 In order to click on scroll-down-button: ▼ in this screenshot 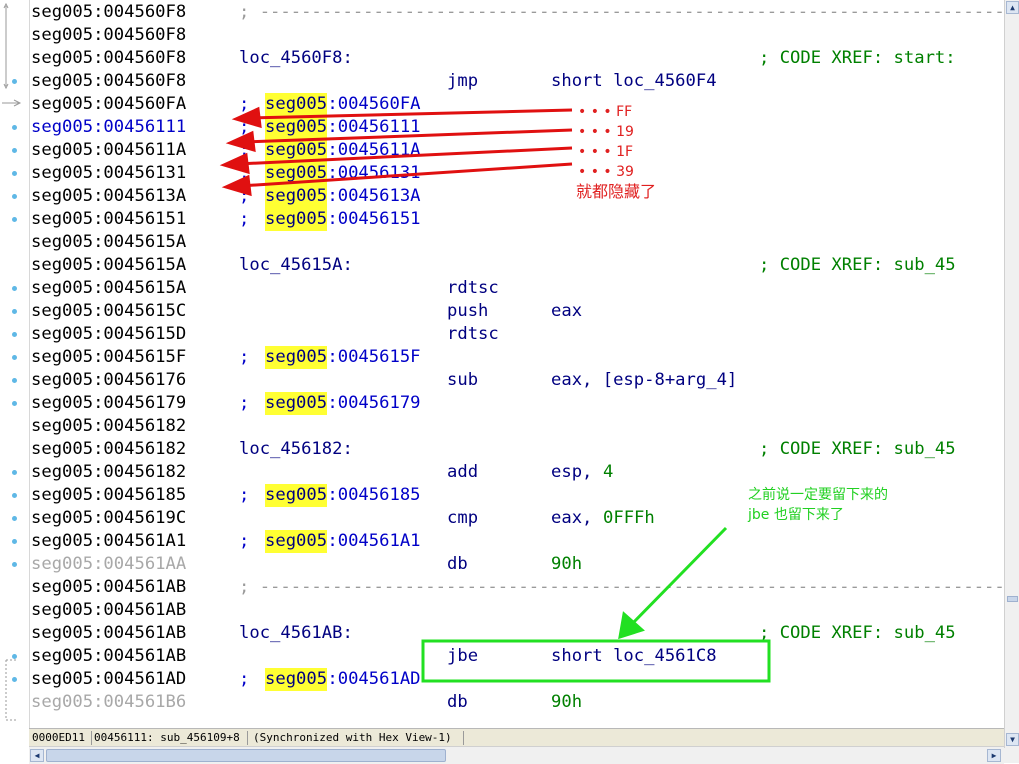, I will do `click(1012, 739)`.